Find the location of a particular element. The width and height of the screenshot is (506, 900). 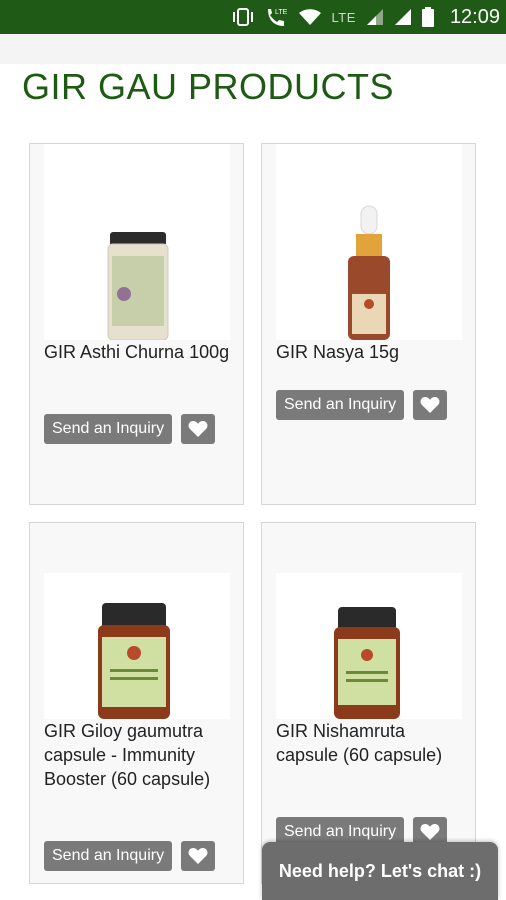

product-name: GIR Asthi Churna 100g is located at coordinates (137, 352).